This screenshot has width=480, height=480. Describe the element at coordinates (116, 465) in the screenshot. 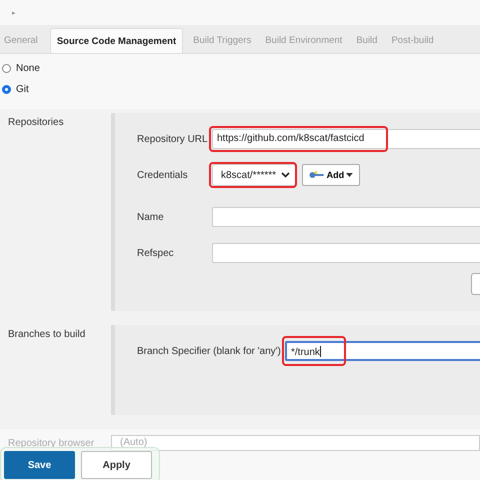

I see `apply-button: Apply` at that location.